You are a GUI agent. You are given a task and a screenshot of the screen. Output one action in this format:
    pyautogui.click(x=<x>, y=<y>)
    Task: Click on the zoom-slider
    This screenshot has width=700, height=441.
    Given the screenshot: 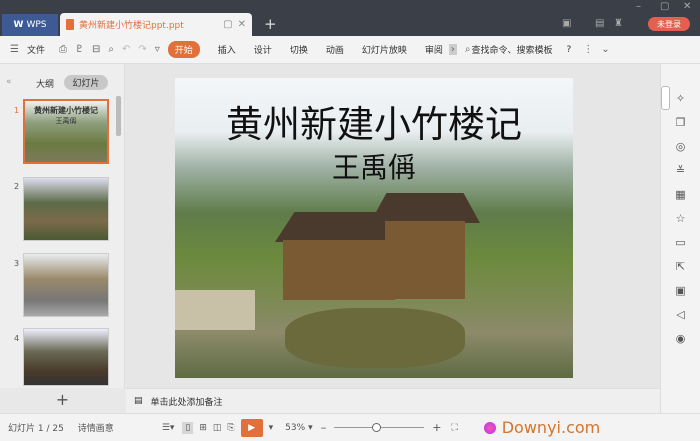 What is the action you would take?
    pyautogui.click(x=379, y=427)
    